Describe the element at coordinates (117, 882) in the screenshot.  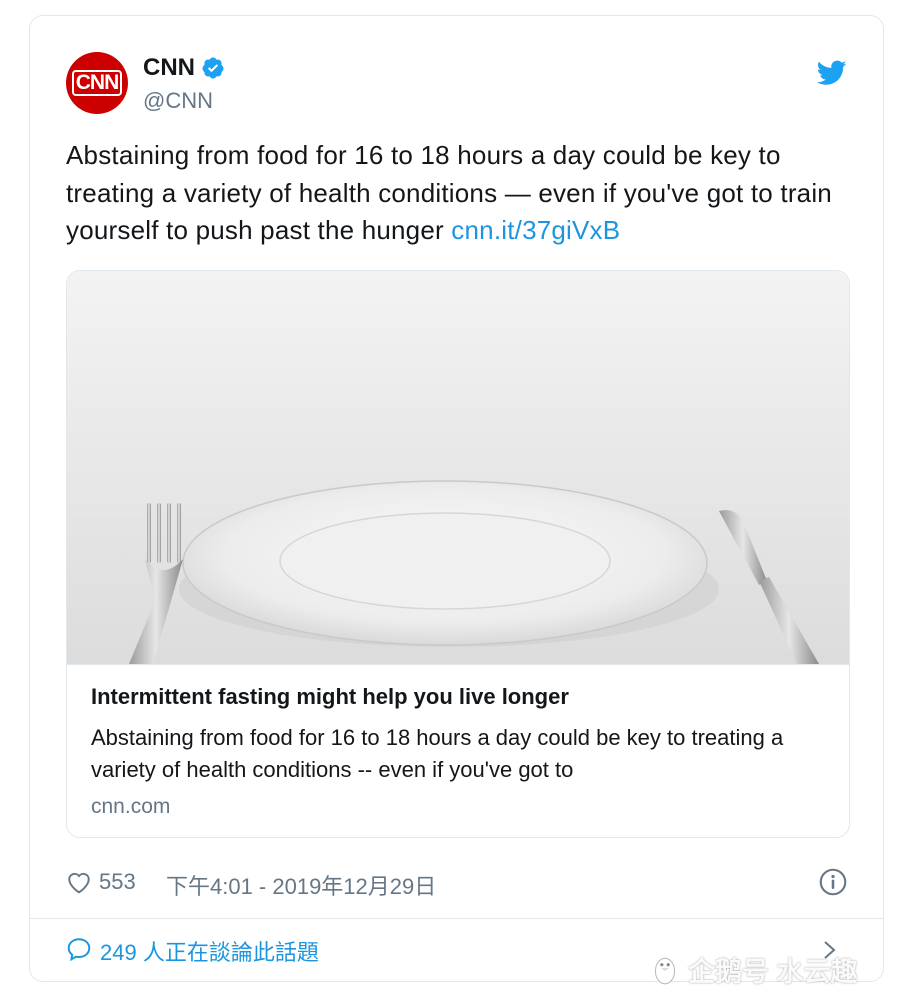
I see `like-count: 553` at that location.